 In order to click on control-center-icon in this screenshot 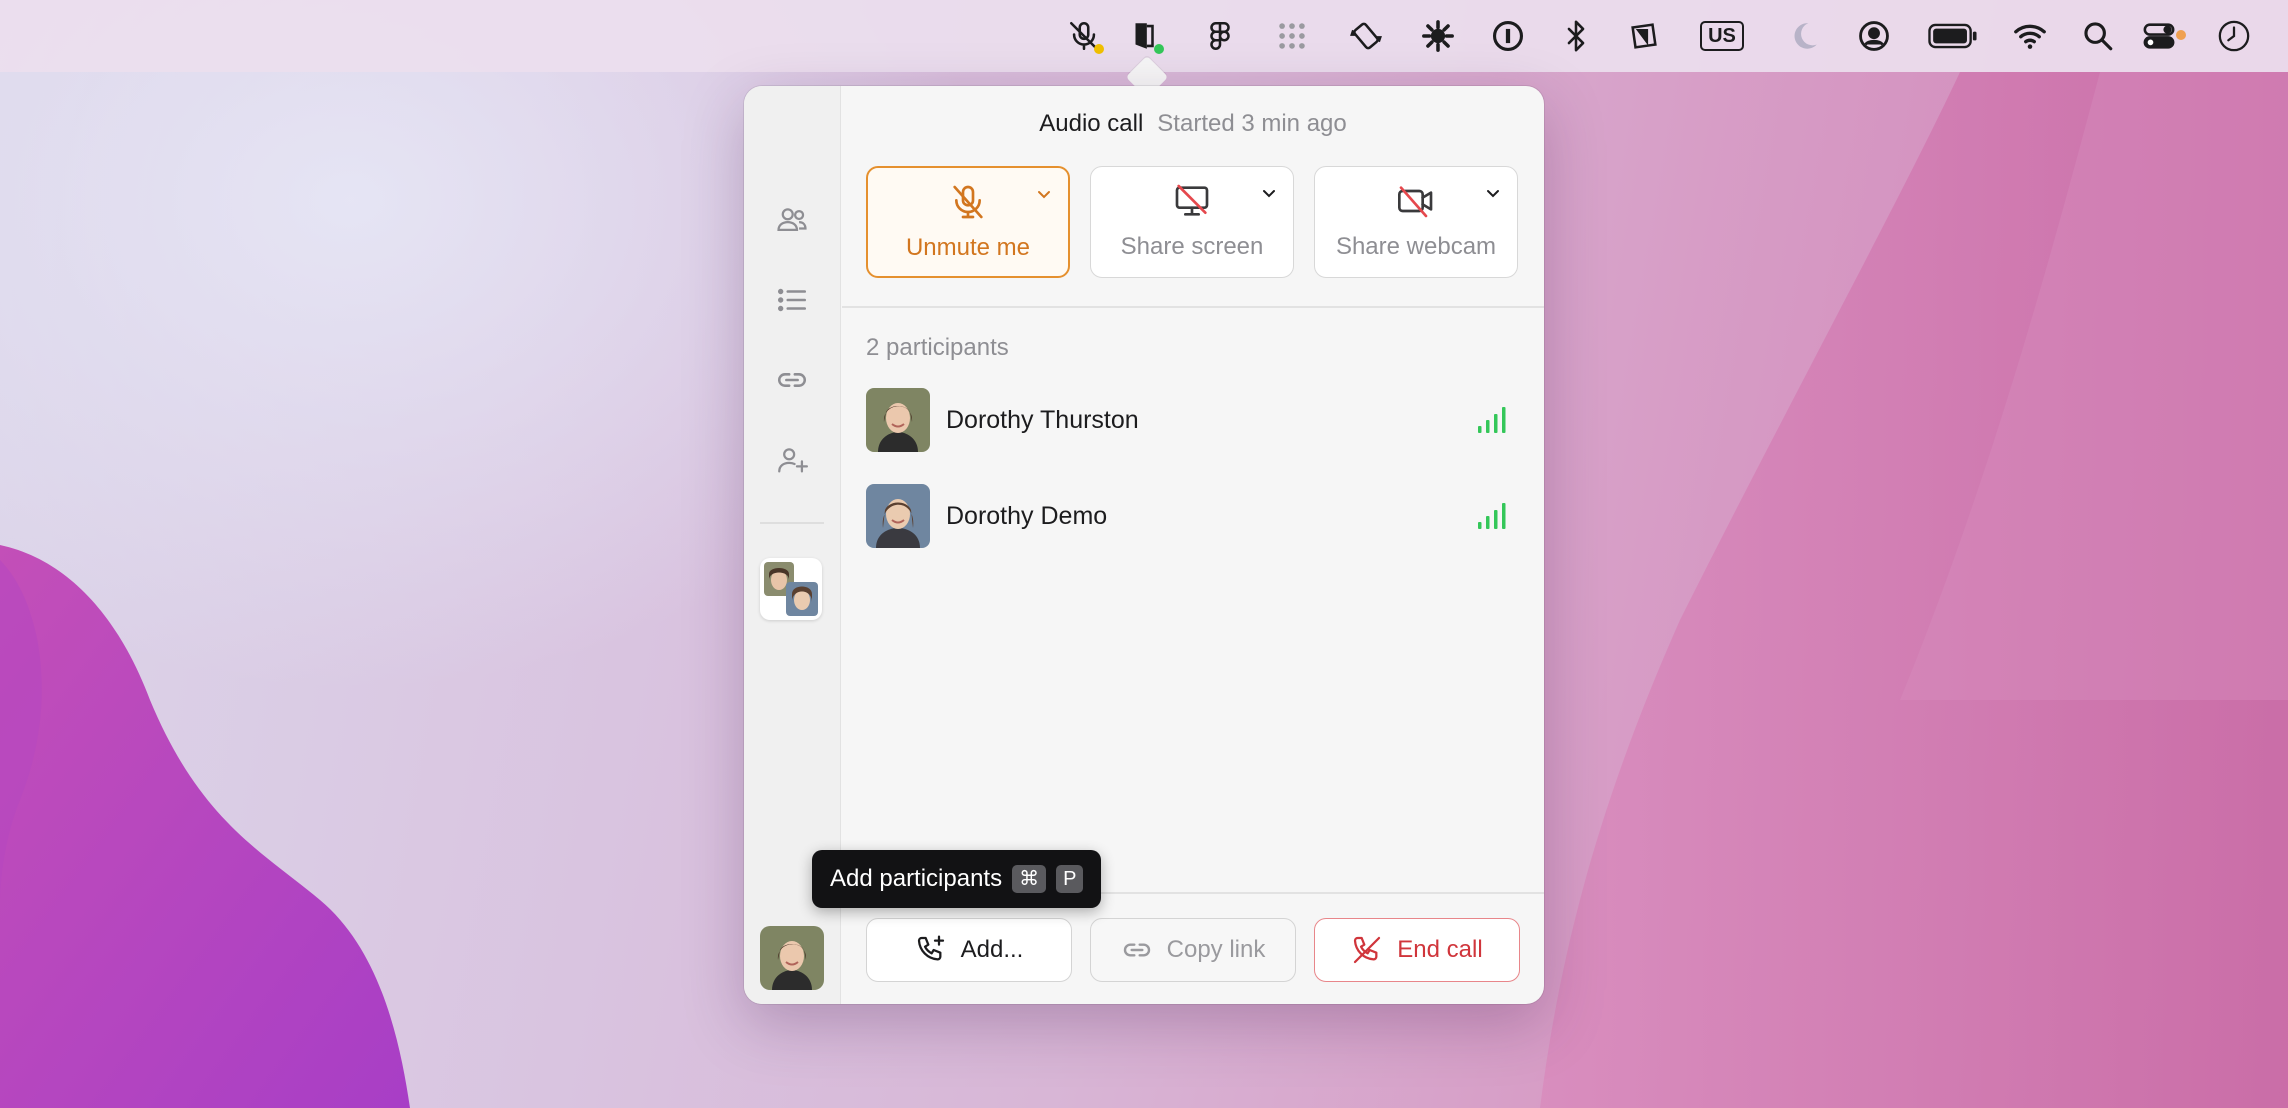, I will do `click(2160, 36)`.